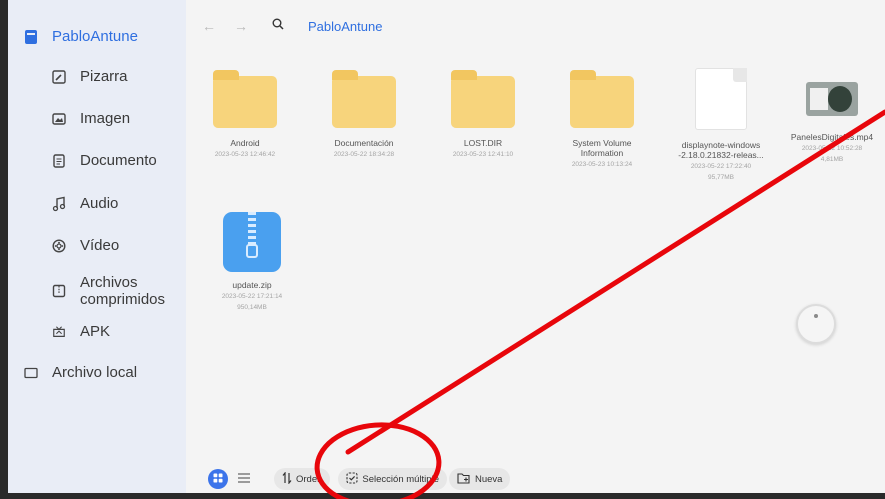 This screenshot has height=499, width=885. Describe the element at coordinates (245, 154) in the screenshot. I see `file-date: 2023-05-23 12:46:42` at that location.